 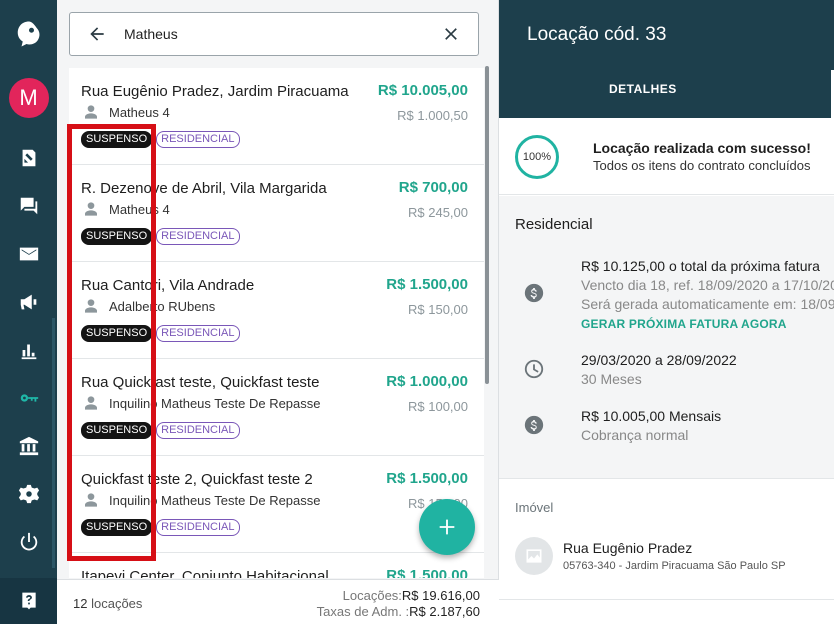 I want to click on clock-icon, so click(x=534, y=369).